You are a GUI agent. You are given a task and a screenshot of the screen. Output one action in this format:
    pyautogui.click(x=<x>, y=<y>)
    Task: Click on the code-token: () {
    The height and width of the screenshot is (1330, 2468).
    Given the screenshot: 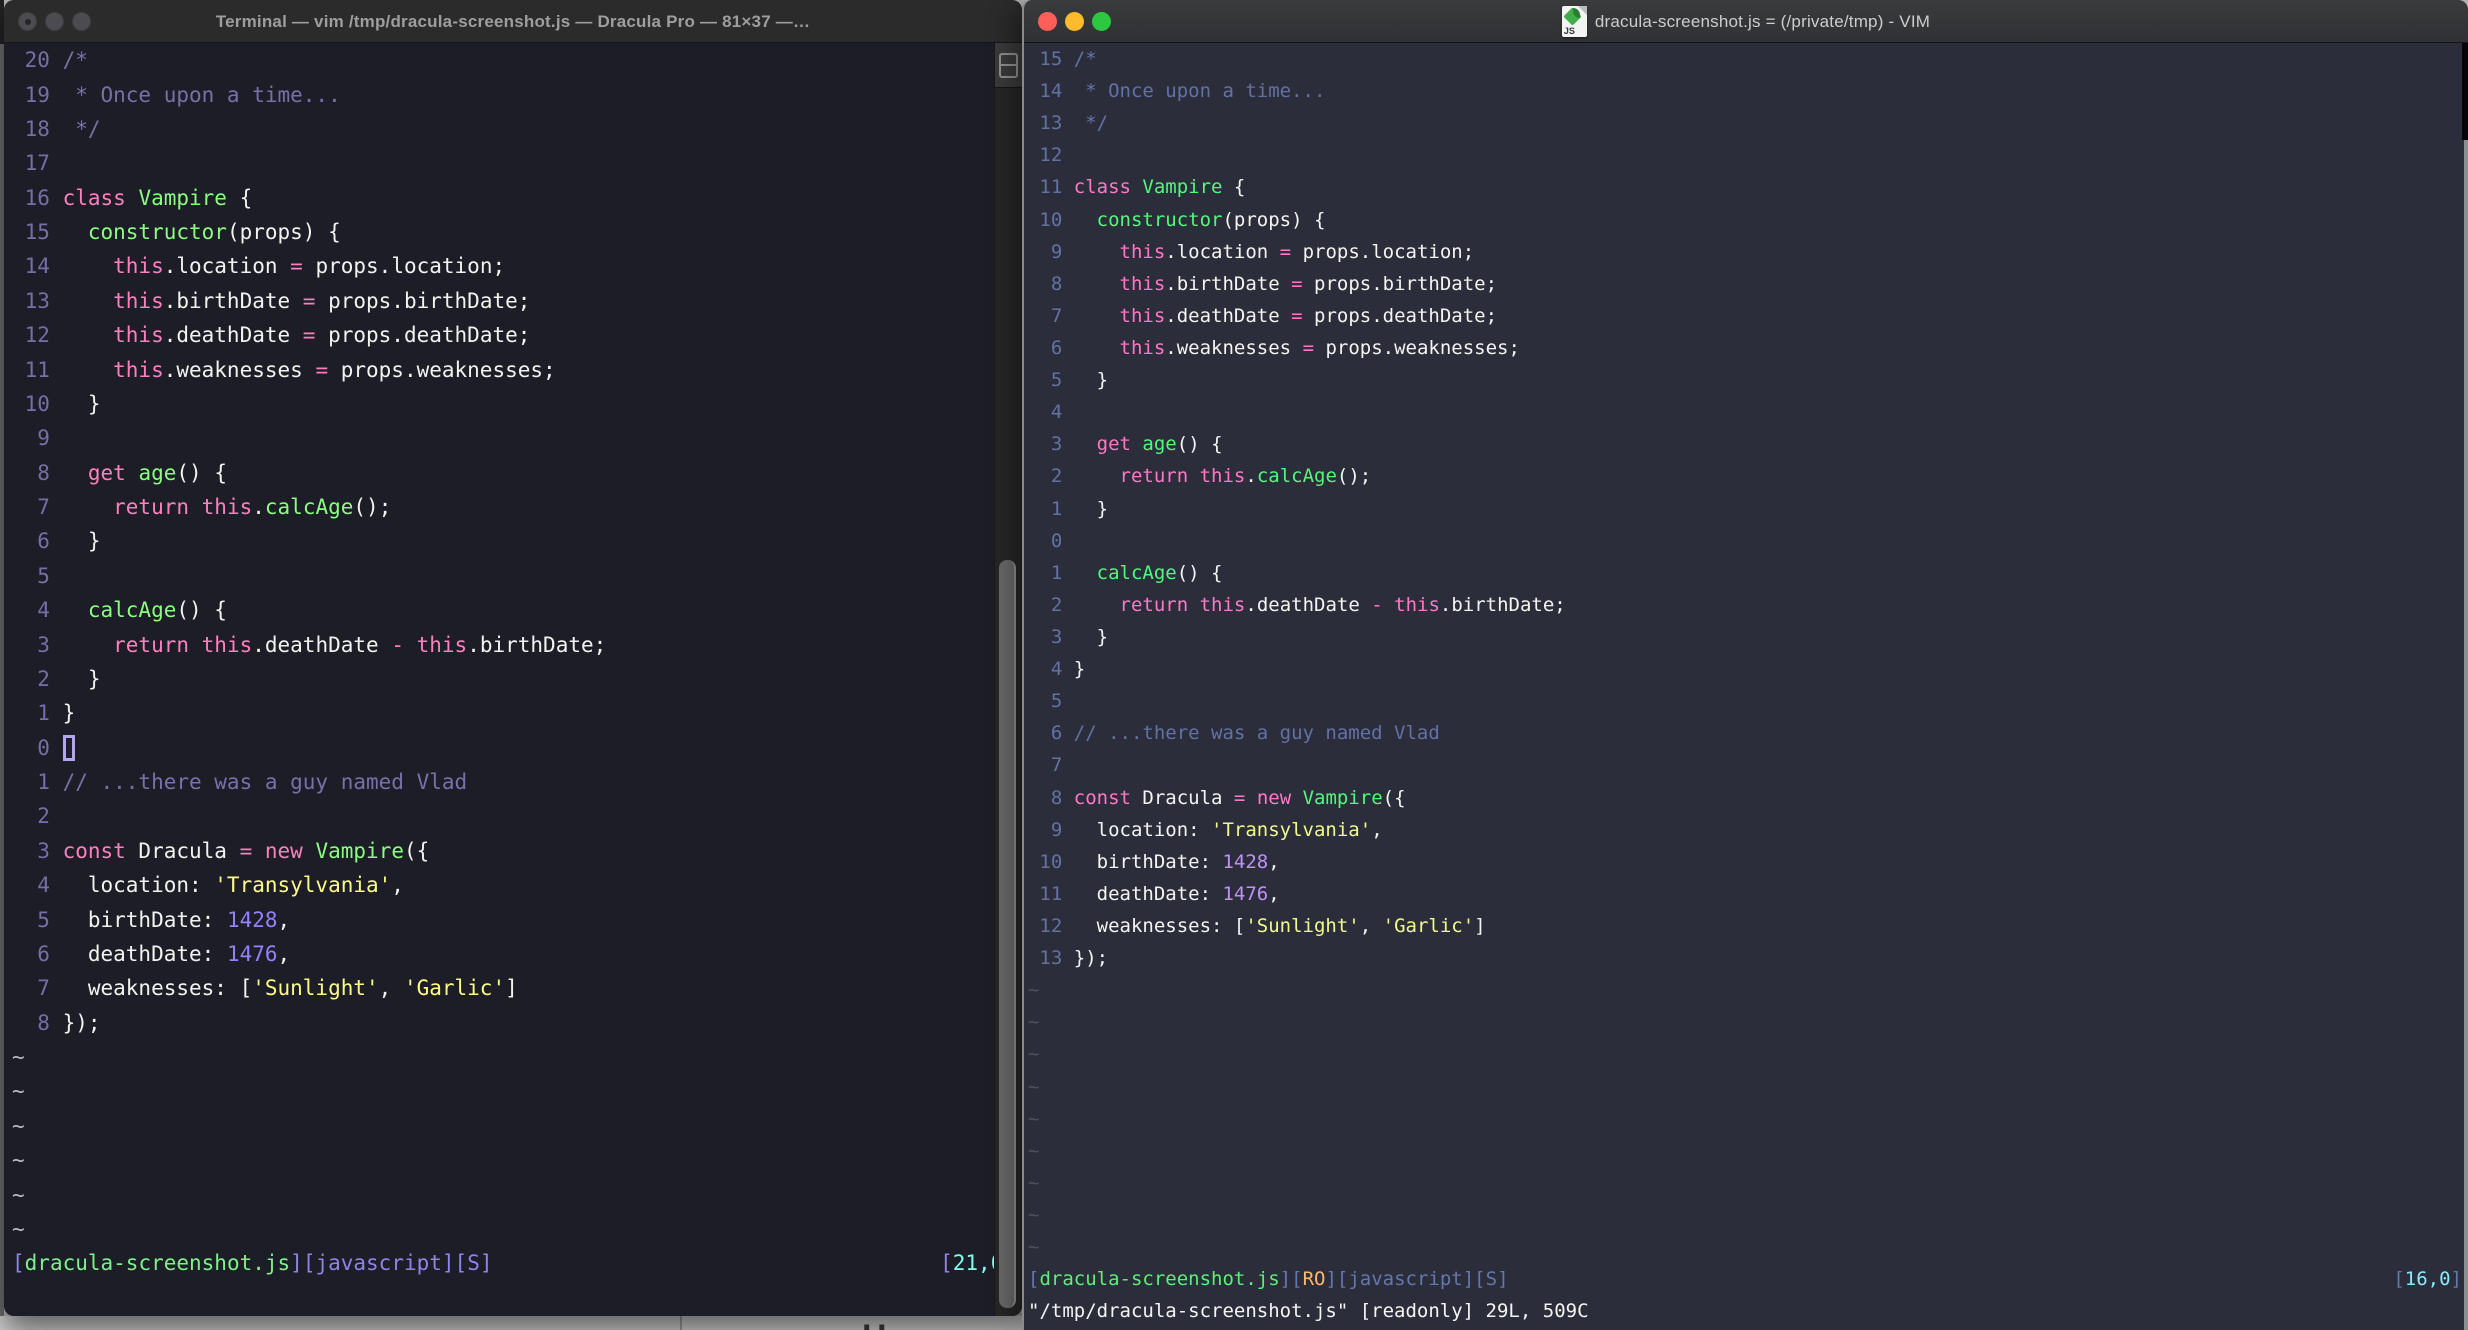 What is the action you would take?
    pyautogui.click(x=201, y=472)
    